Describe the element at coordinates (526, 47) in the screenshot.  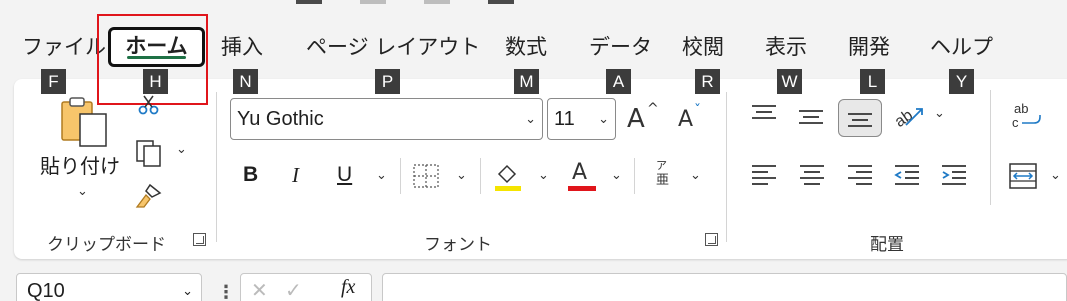
I see `tab-formulas: 数式` at that location.